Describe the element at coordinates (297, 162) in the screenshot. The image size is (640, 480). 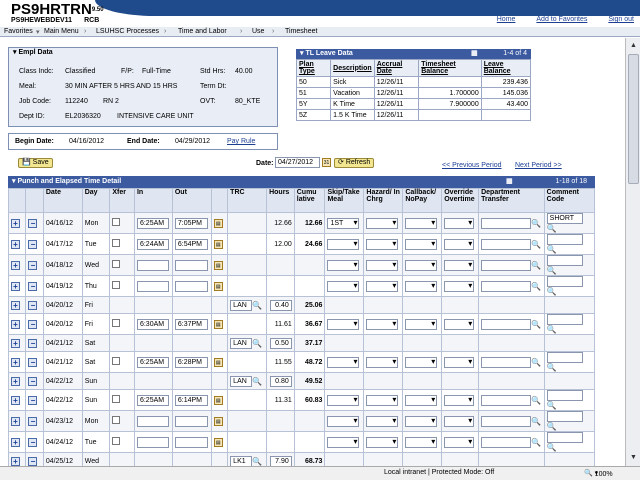
I see `date-input: 04/27/2012` at that location.